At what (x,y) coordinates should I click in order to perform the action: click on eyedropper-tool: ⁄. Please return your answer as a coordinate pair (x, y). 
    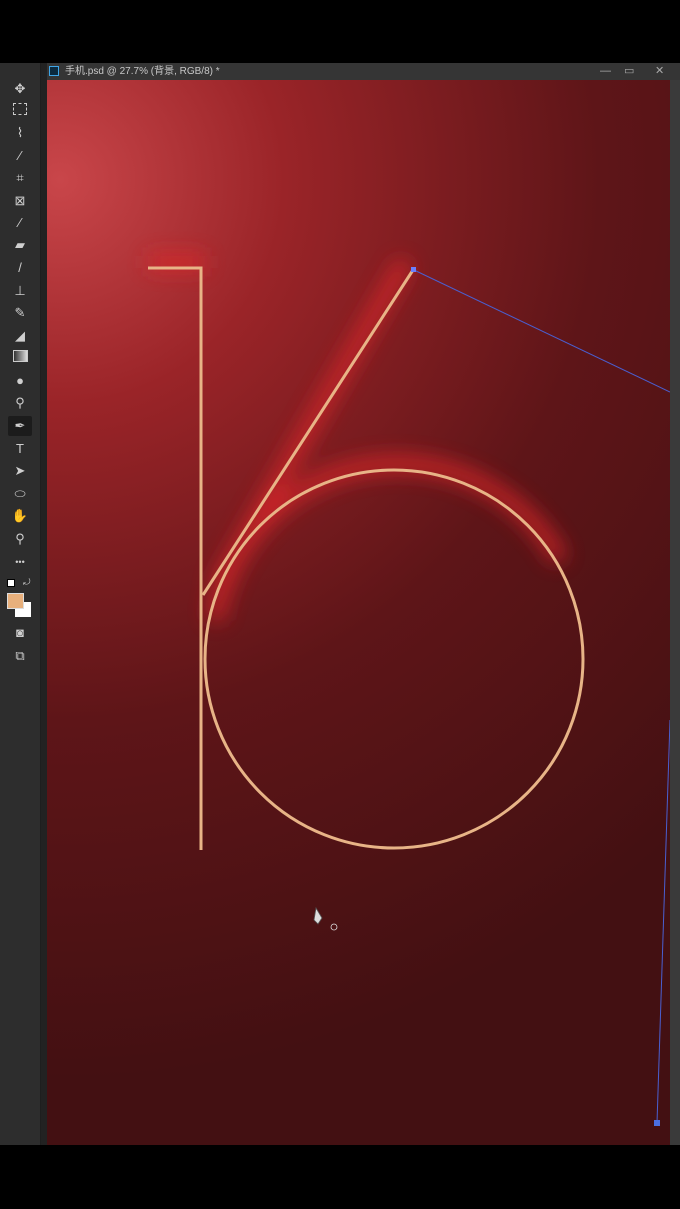
    Looking at the image, I should click on (20, 223).